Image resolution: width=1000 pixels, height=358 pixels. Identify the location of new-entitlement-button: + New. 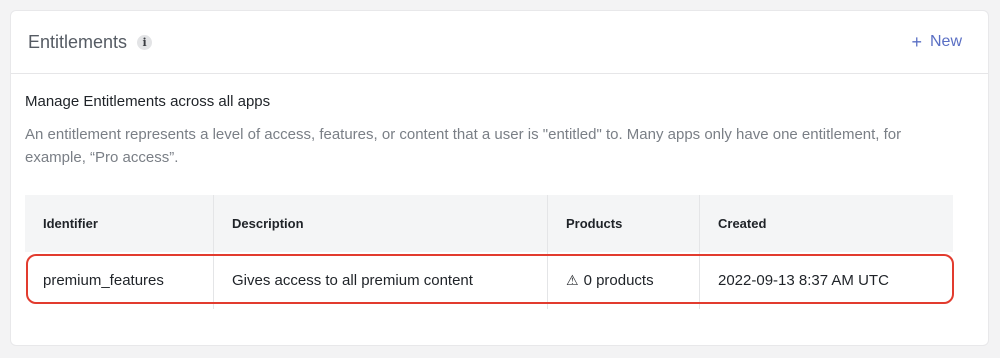
(936, 42).